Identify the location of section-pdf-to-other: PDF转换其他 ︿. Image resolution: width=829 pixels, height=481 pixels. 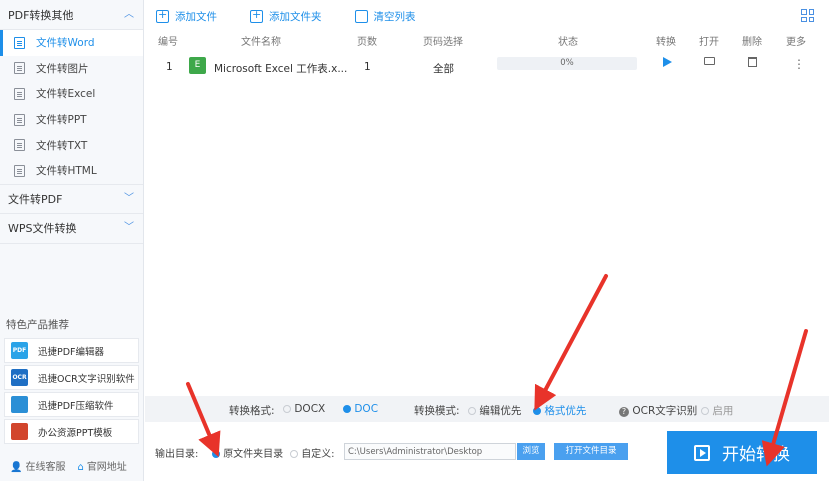
(71, 15).